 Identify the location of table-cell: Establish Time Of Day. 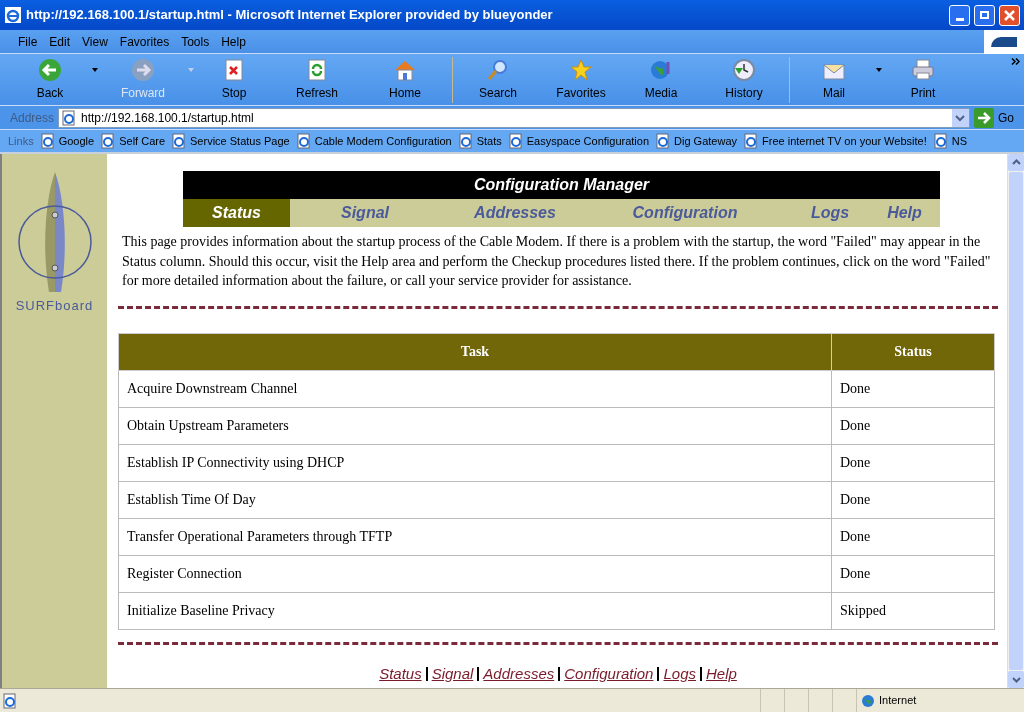
(475, 499).